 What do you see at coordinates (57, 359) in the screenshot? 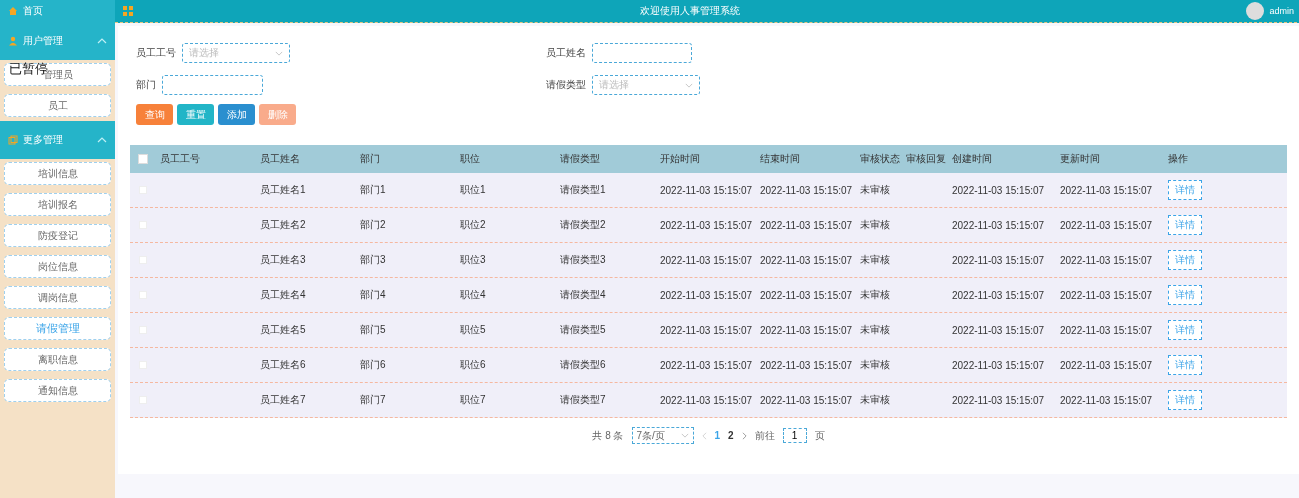
I see `menu-item: 离职信息` at bounding box center [57, 359].